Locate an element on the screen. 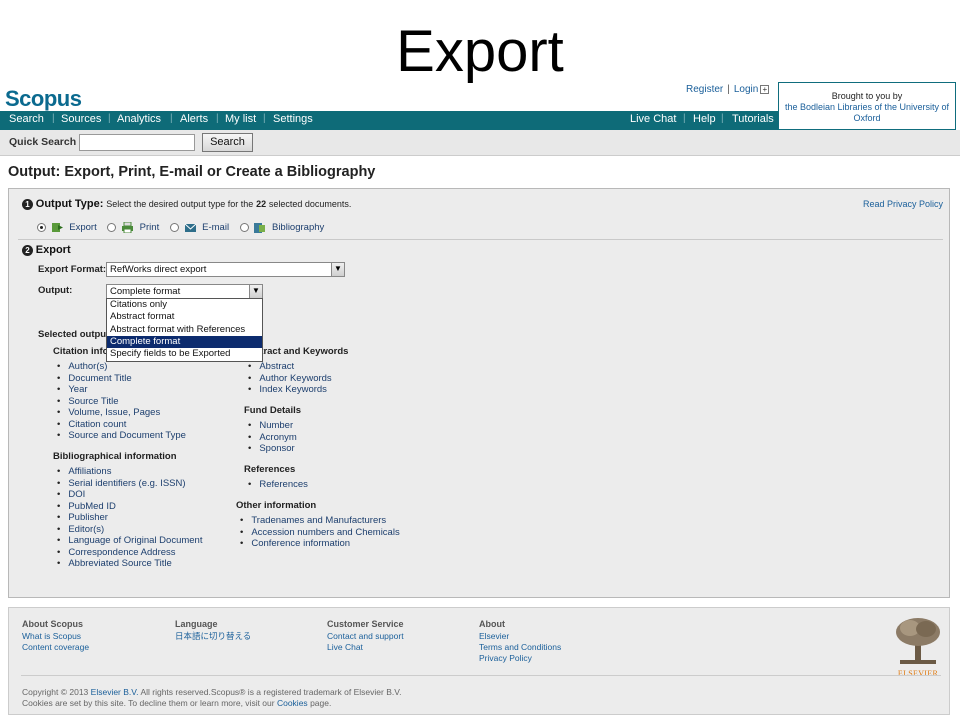  expand-icon: + is located at coordinates (765, 89).